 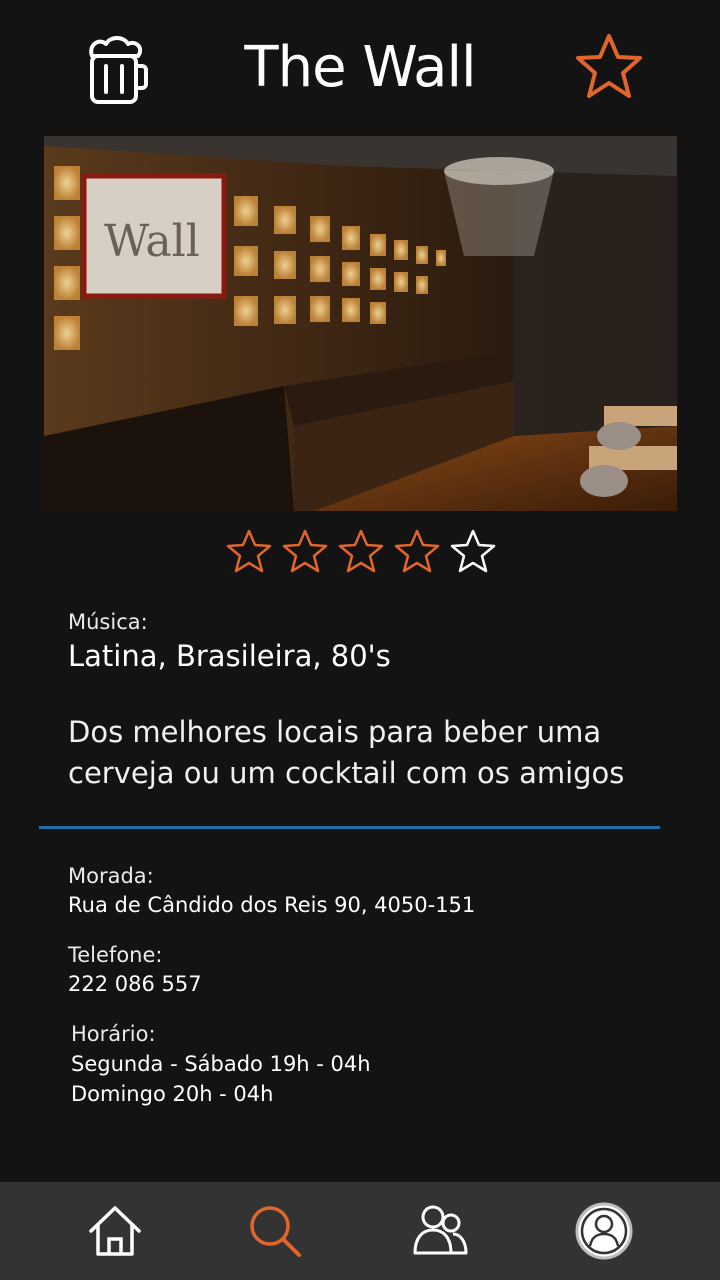 What do you see at coordinates (152, 241) in the screenshot?
I see `svg-text: Wall` at bounding box center [152, 241].